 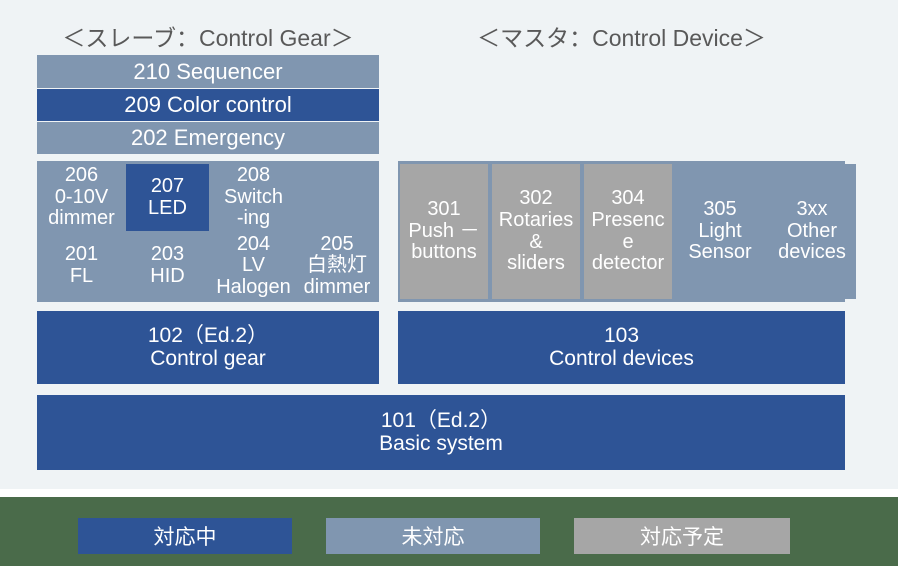 I want to click on block-3xx-line2: Other, so click(x=812, y=230).